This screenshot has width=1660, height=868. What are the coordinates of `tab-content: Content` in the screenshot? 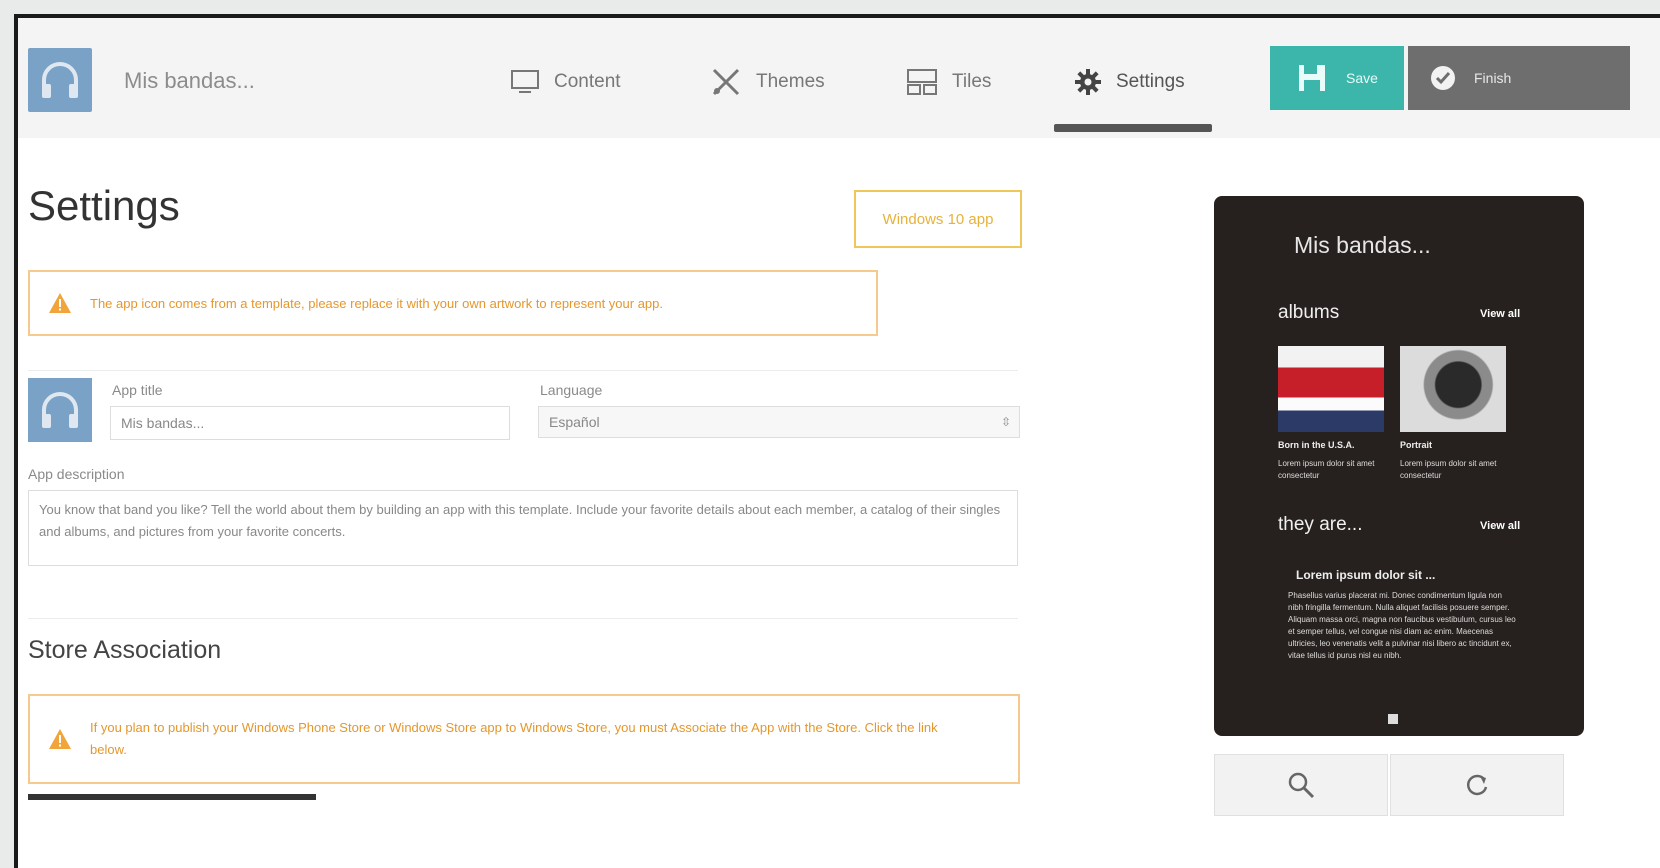 It's located at (565, 82).